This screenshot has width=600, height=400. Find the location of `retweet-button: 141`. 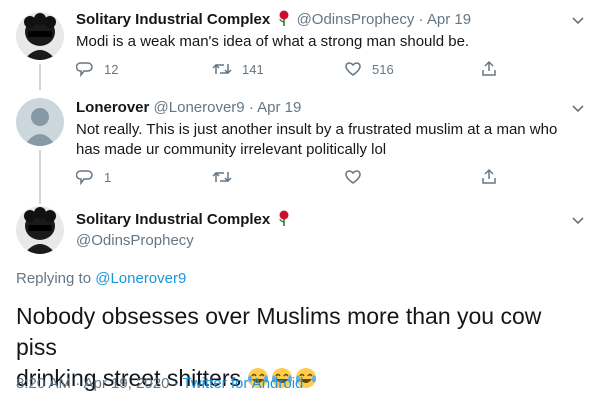

retweet-button: 141 is located at coordinates (238, 69).